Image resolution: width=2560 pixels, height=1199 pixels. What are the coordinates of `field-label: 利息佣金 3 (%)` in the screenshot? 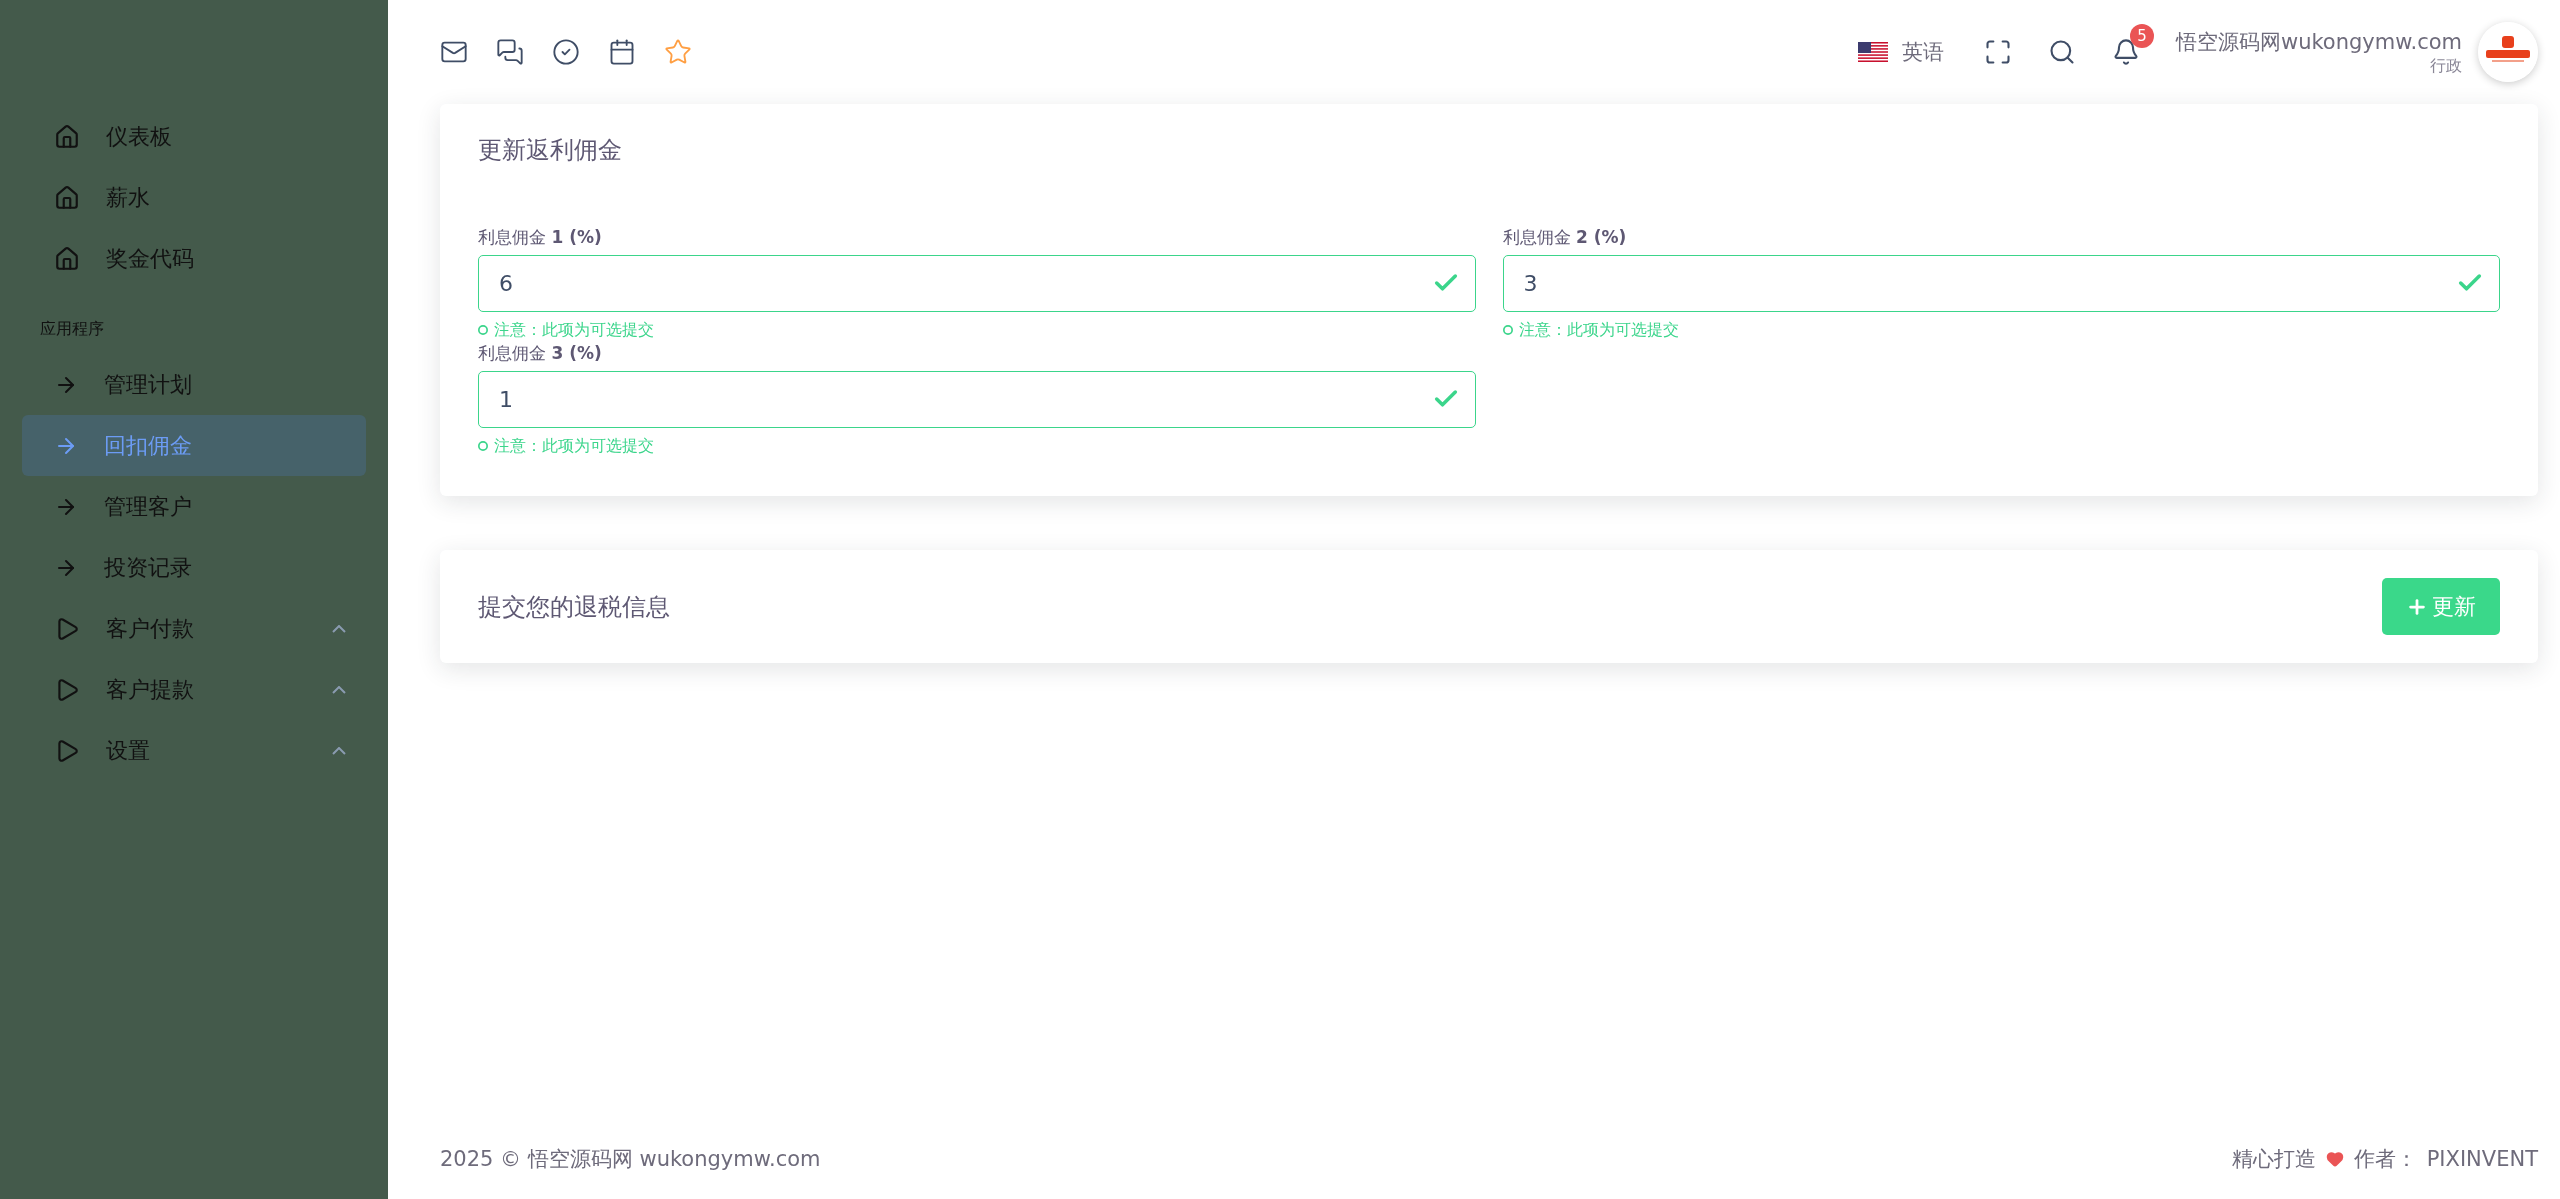 It's located at (540, 353).